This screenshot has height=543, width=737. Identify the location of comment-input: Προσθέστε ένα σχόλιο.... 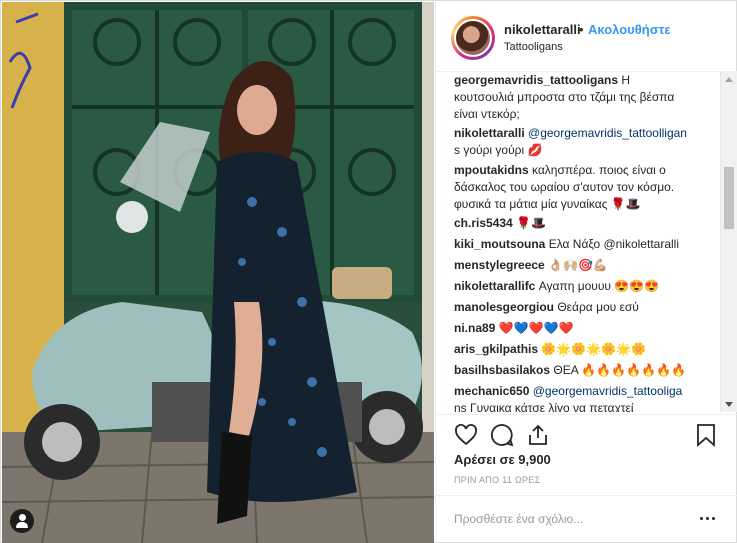
(518, 519).